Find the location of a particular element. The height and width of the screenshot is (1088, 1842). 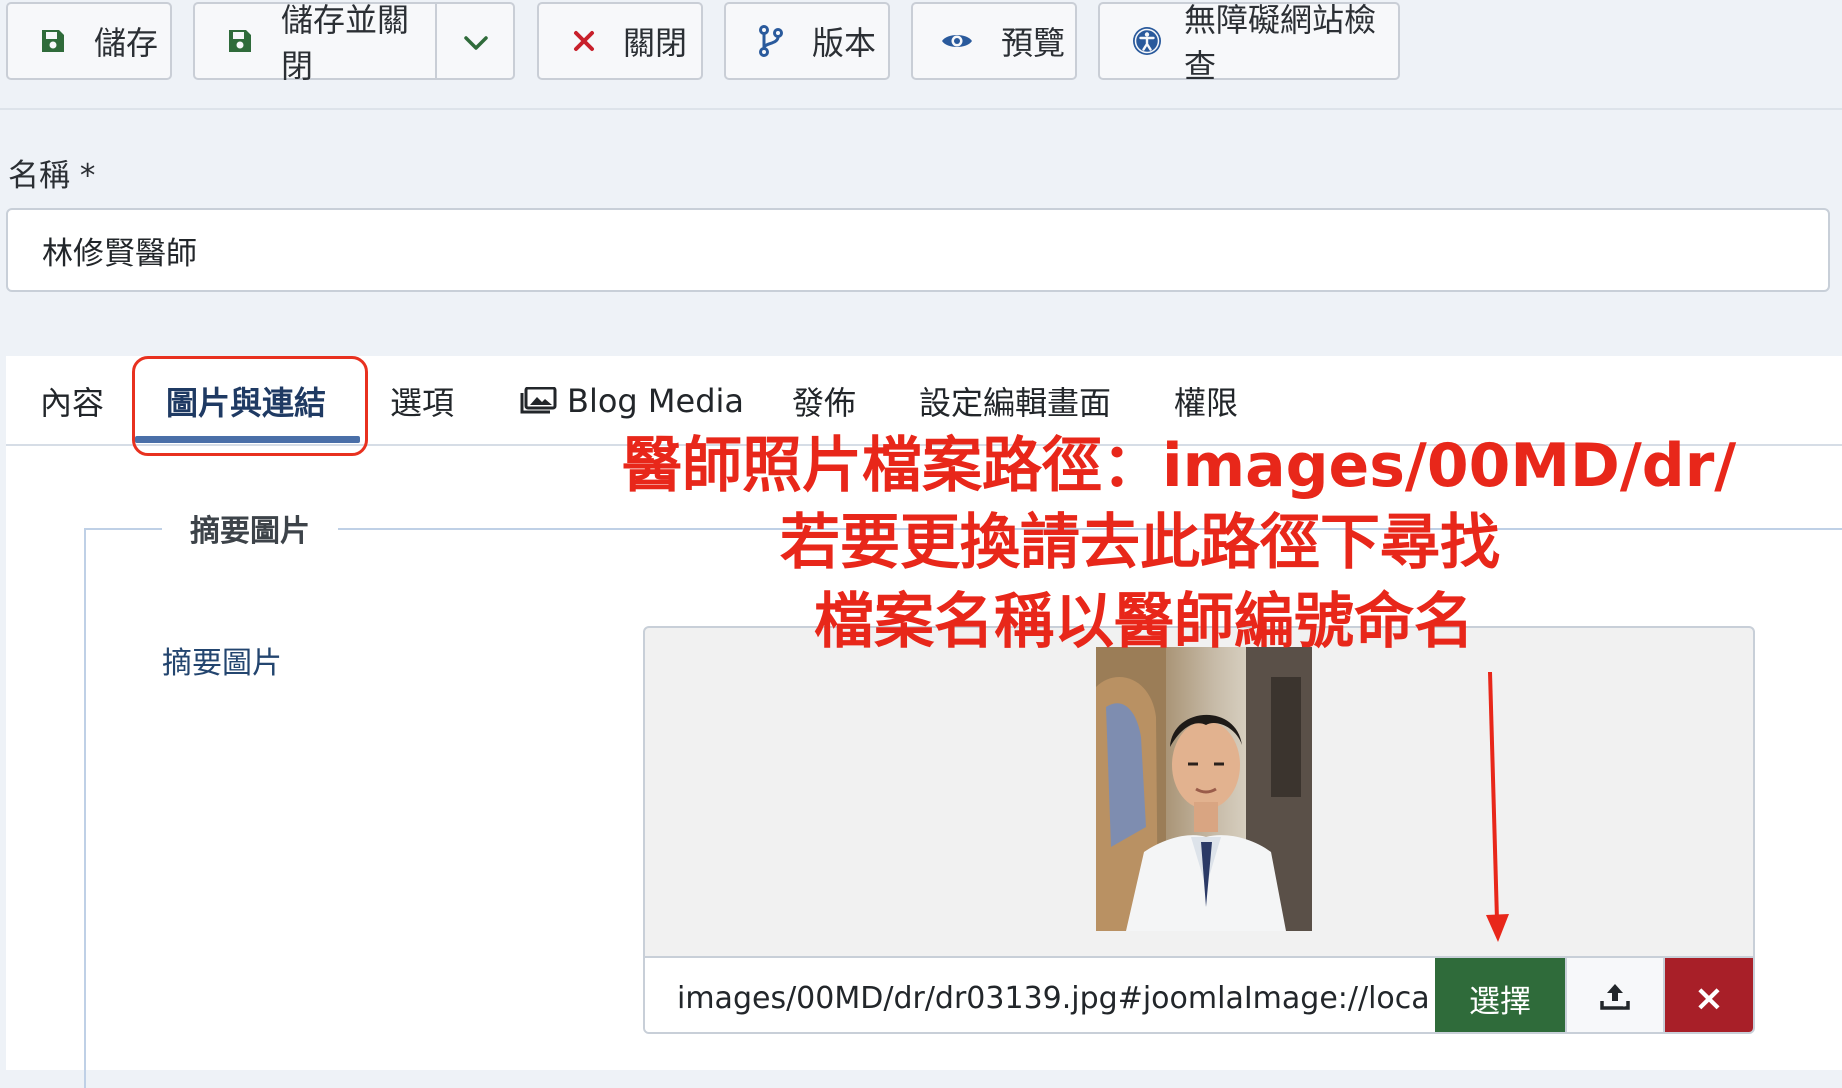

accessibility-check-label: 無障礙網站檢查 is located at coordinates (1280, 43).